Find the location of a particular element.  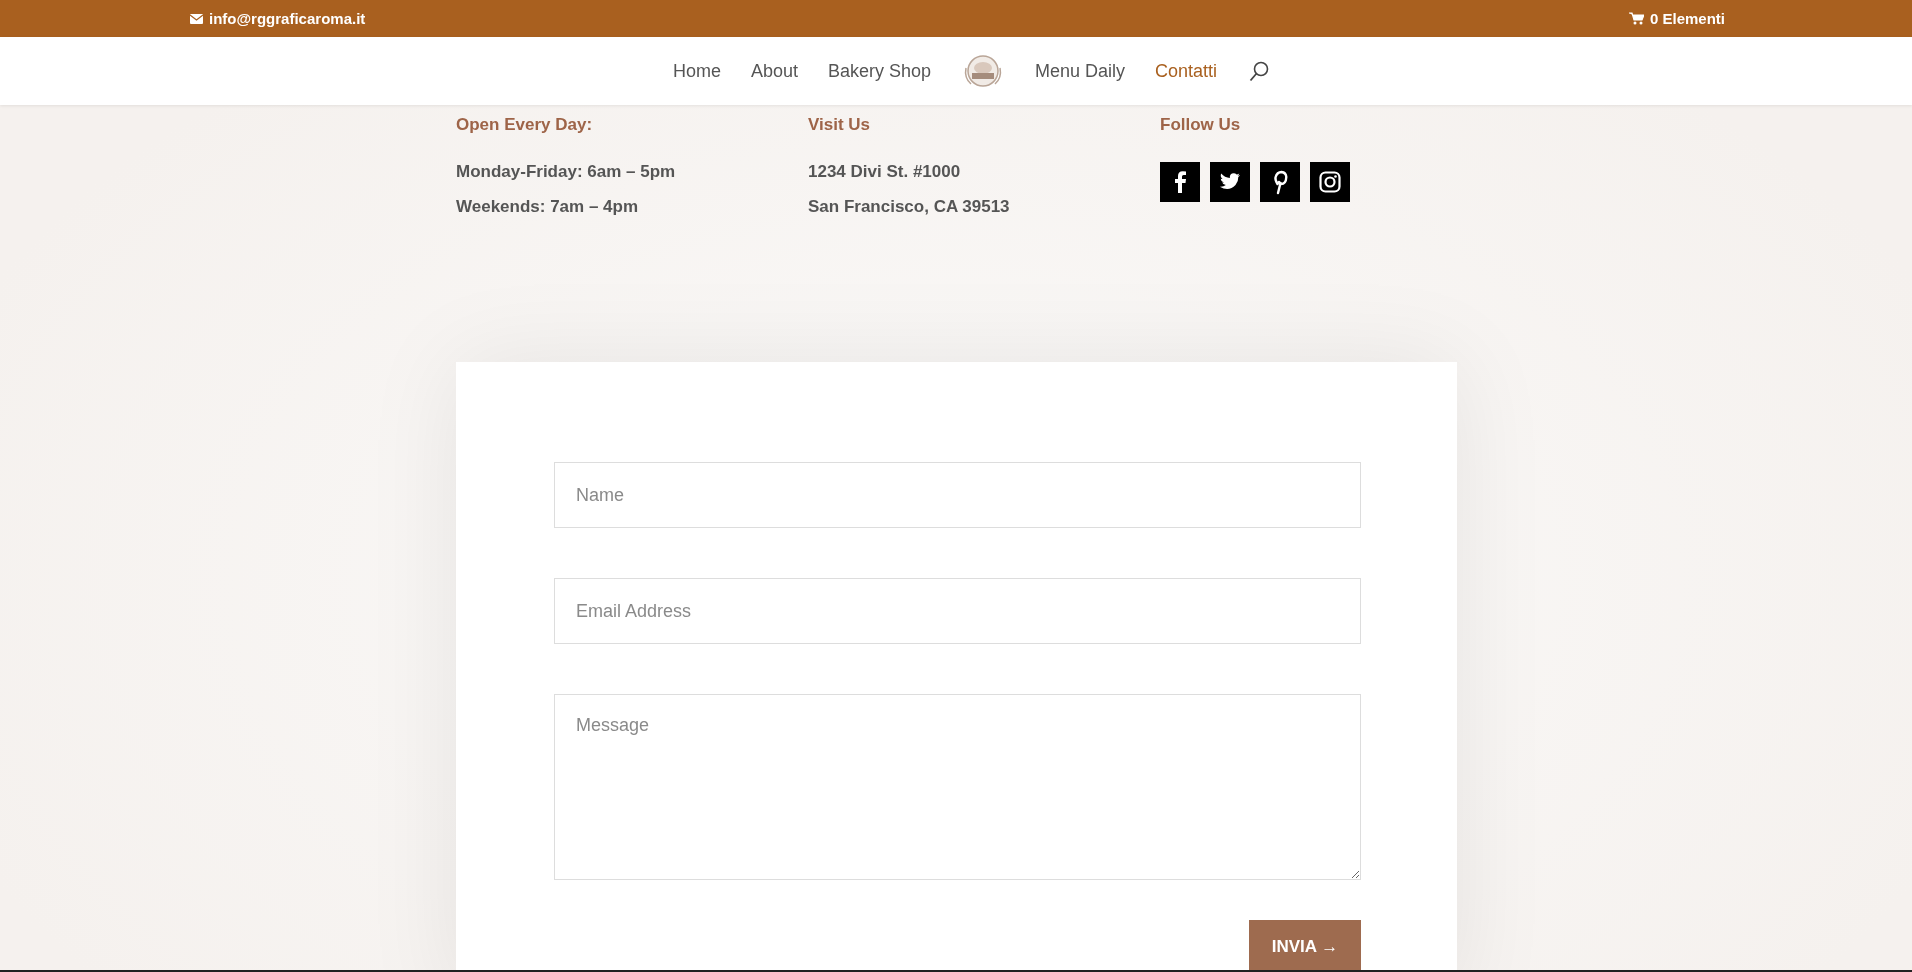

info-text: Monday-Friday: 6am – 5pm is located at coordinates (566, 172).